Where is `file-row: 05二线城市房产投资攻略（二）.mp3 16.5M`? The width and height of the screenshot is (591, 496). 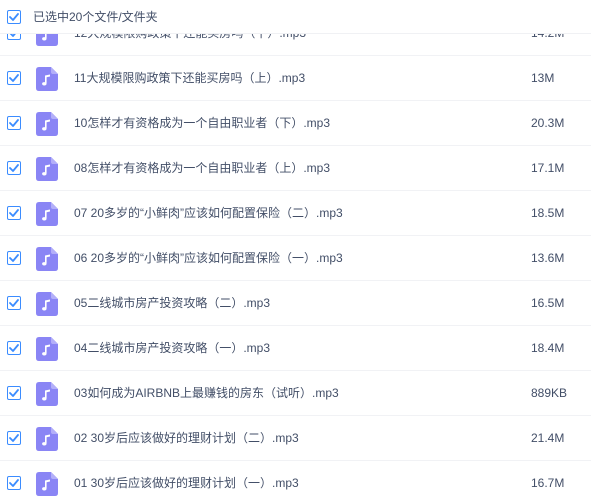 file-row: 05二线城市房产投资攻略（二）.mp3 16.5M is located at coordinates (295, 303).